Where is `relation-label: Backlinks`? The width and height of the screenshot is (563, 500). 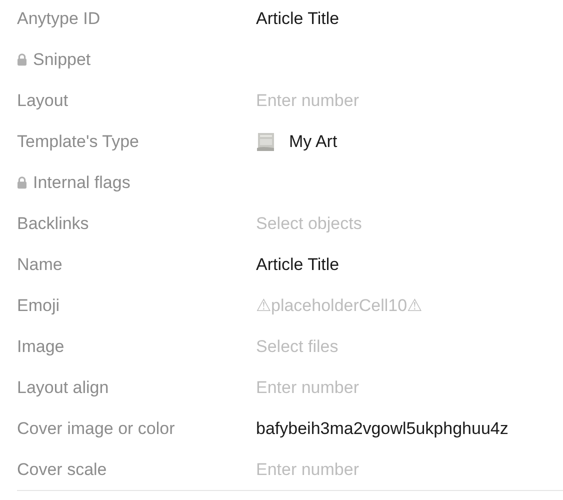
relation-label: Backlinks is located at coordinates (53, 224).